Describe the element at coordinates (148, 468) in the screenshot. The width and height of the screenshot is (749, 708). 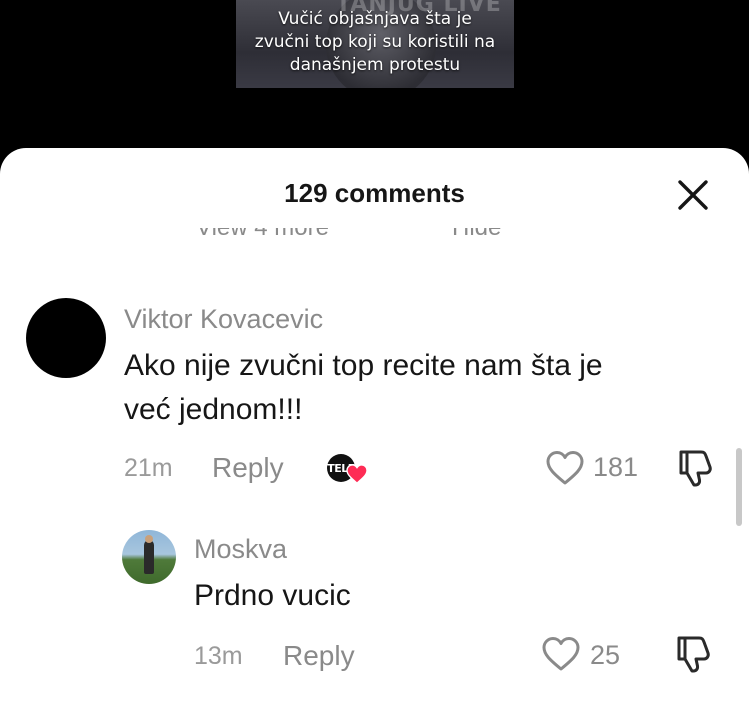
I see `comment-timestamp: 21m` at that location.